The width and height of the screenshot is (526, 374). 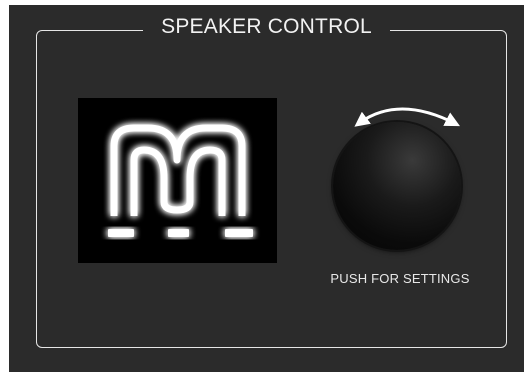 I want to click on settings-knob, so click(x=397, y=186).